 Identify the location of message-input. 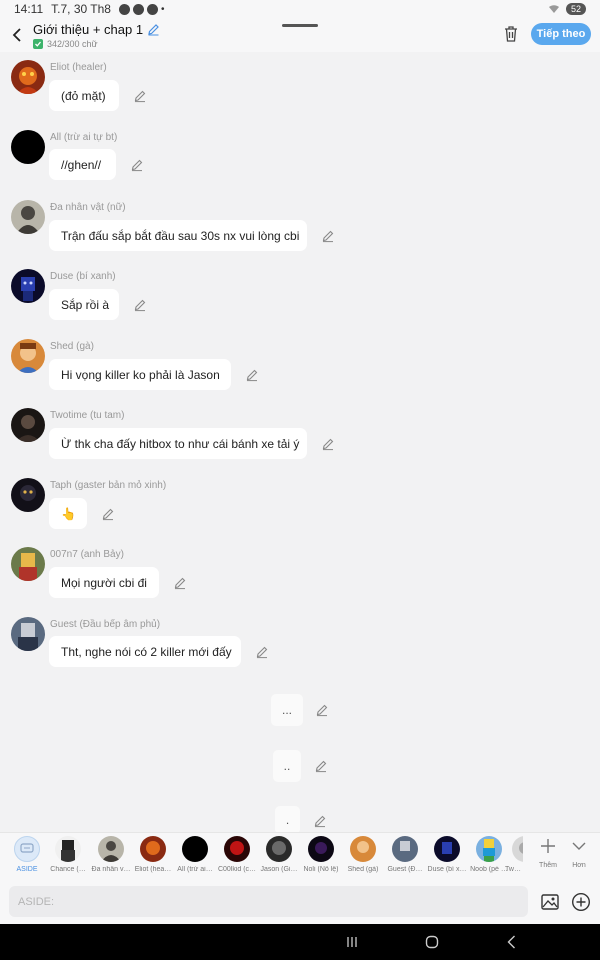
(268, 901).